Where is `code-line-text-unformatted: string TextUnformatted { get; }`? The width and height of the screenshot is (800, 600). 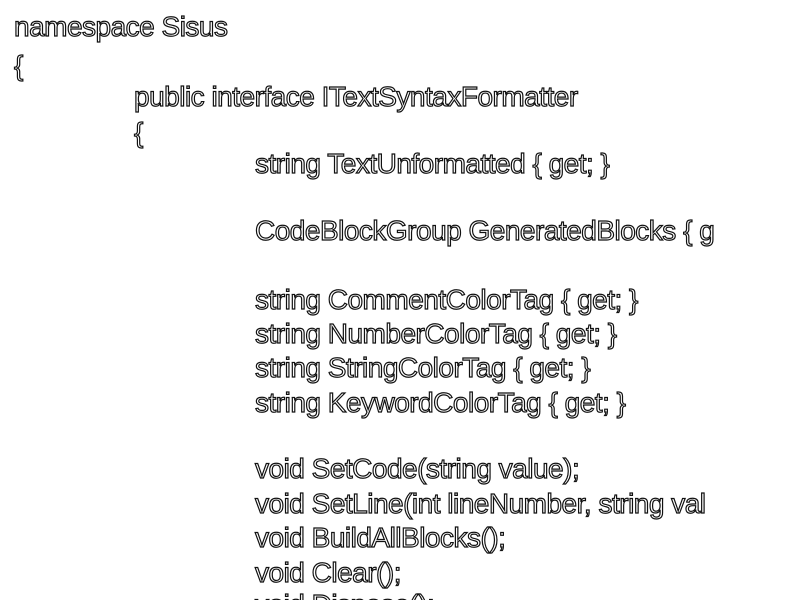
code-line-text-unformatted: string TextUnformatted { get; } is located at coordinates (432, 163).